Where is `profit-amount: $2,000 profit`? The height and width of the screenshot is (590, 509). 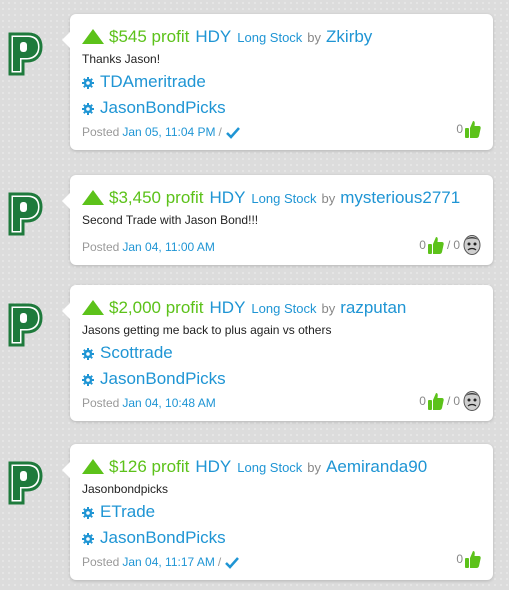
profit-amount: $2,000 profit is located at coordinates (156, 307).